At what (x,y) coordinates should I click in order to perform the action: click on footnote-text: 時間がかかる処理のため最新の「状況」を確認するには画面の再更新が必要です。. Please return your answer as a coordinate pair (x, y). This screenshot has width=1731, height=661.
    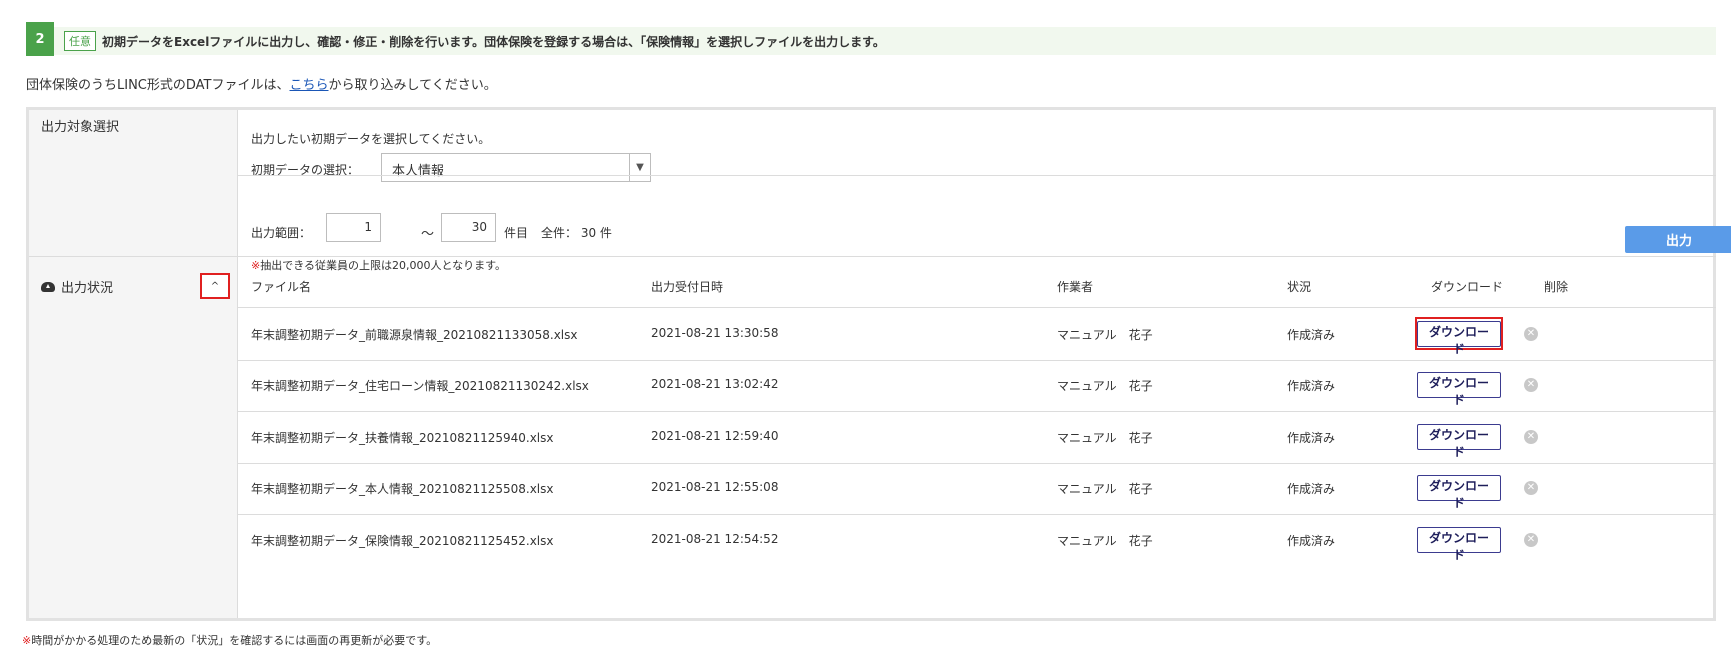
    Looking at the image, I should click on (234, 640).